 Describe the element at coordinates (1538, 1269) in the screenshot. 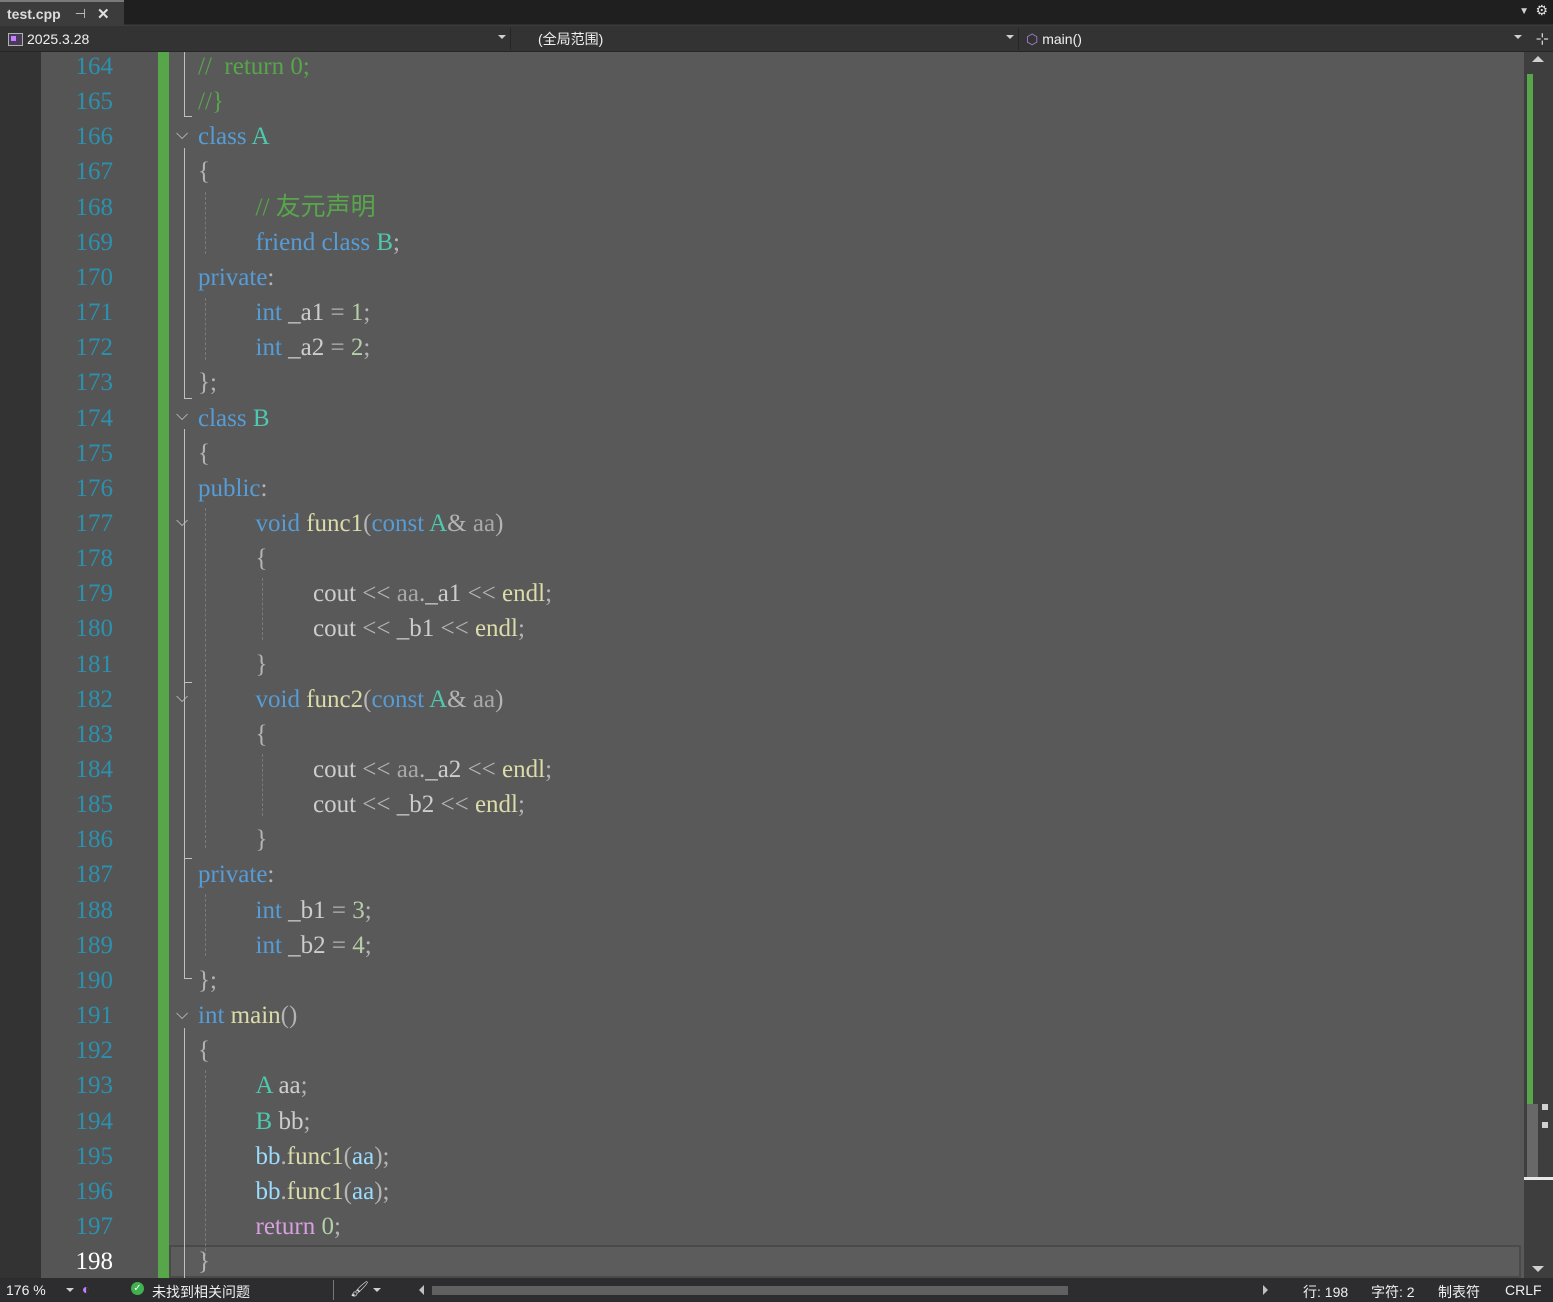

I see `scroll-down-icon` at that location.